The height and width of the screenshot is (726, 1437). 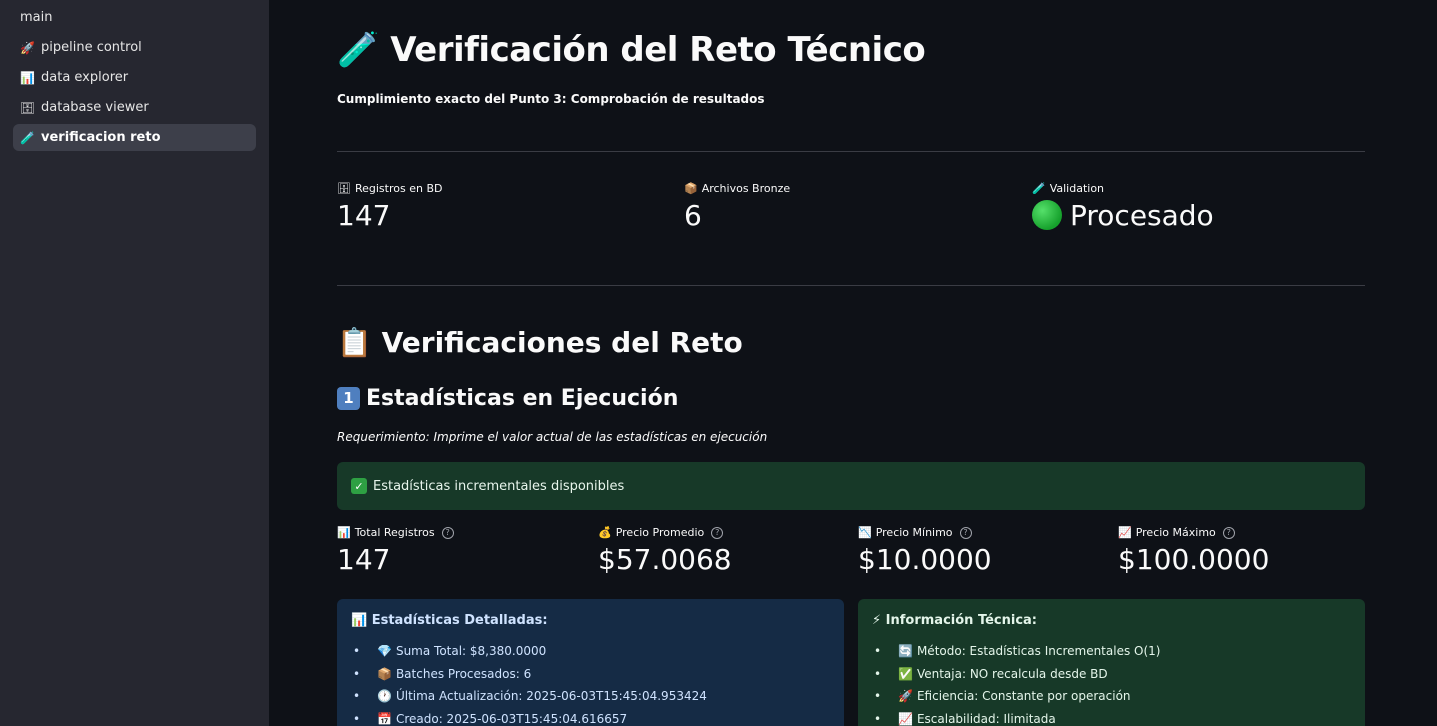 I want to click on section-title: 📋 Verificaciones del Reto, so click(x=540, y=342).